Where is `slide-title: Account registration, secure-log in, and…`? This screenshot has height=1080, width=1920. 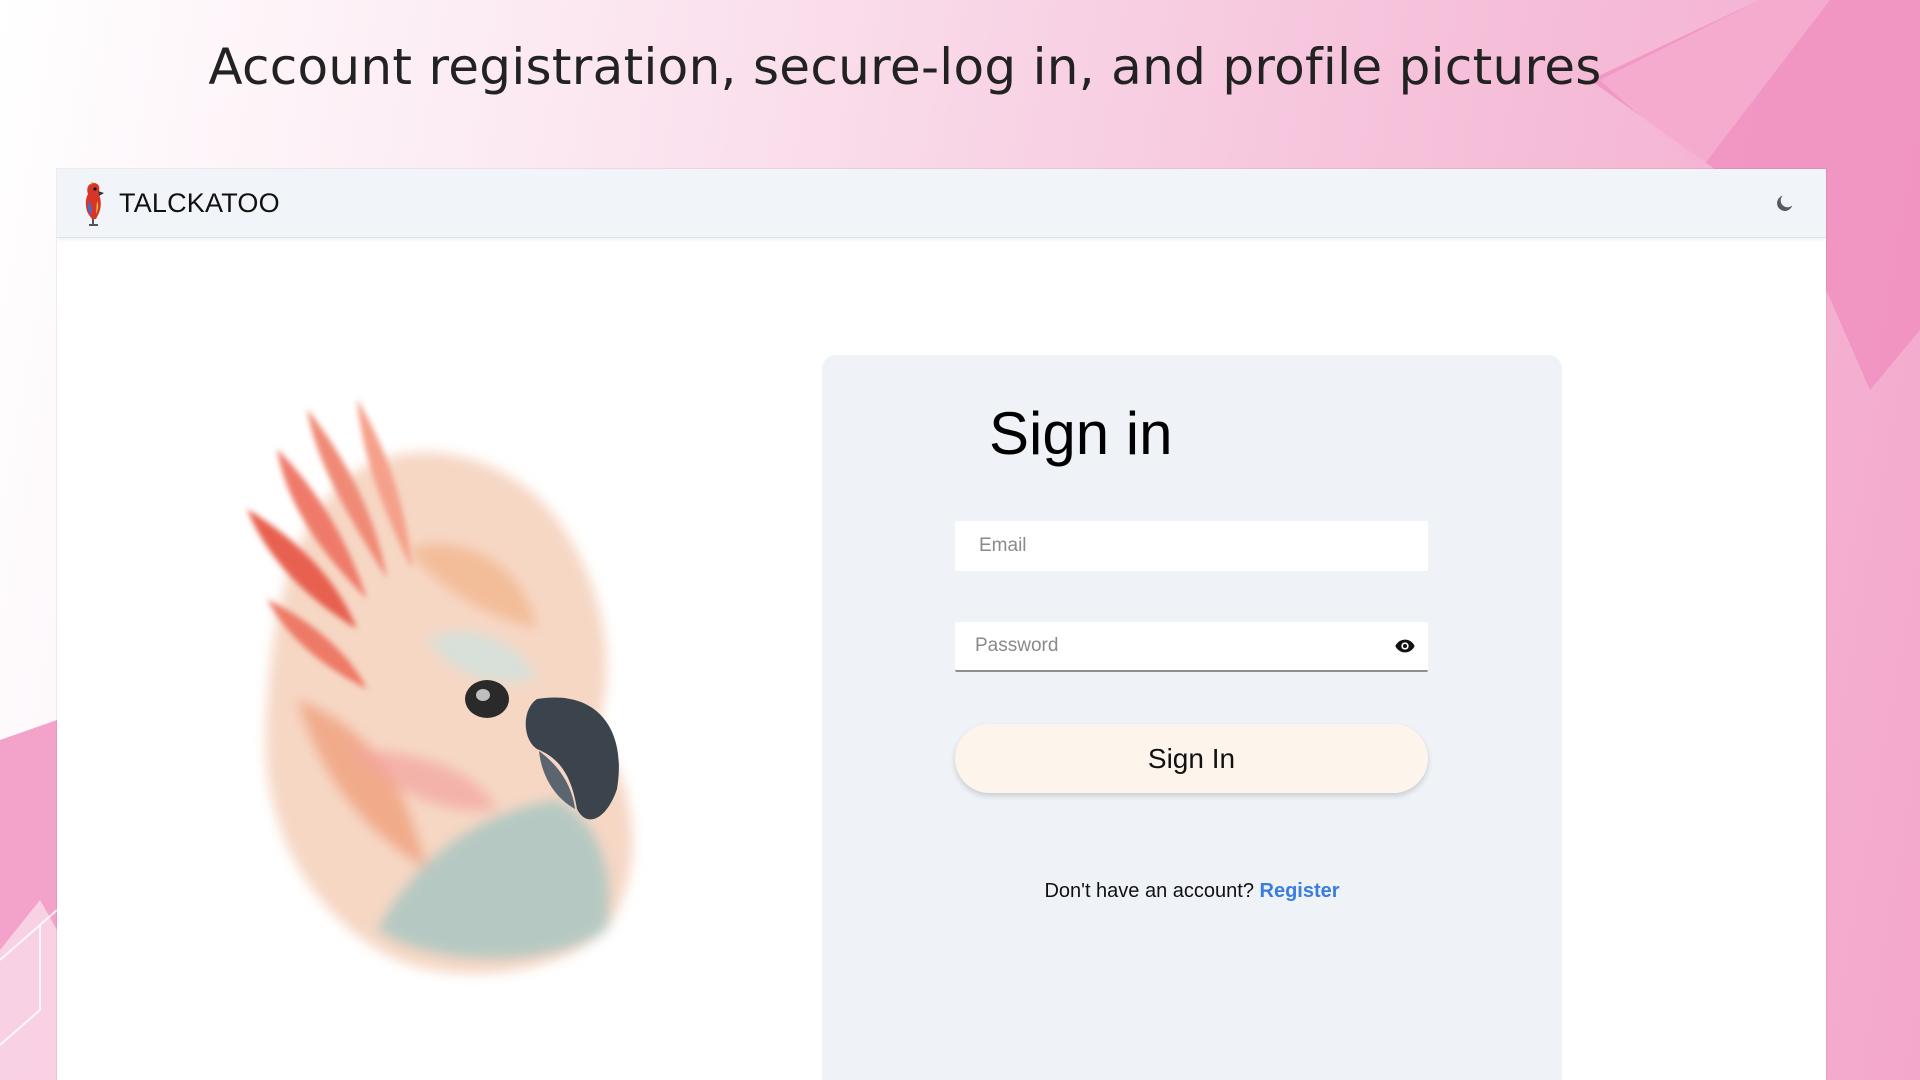 slide-title: Account registration, secure-log in, and… is located at coordinates (905, 67).